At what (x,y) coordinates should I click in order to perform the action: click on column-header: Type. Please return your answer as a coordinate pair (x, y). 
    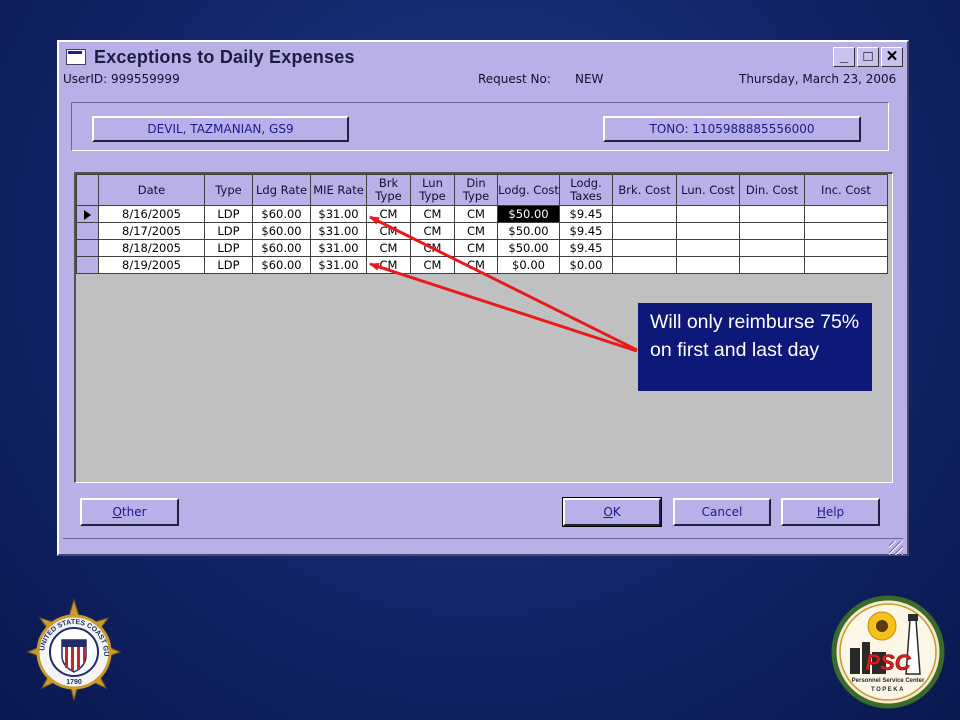
    Looking at the image, I should click on (228, 190).